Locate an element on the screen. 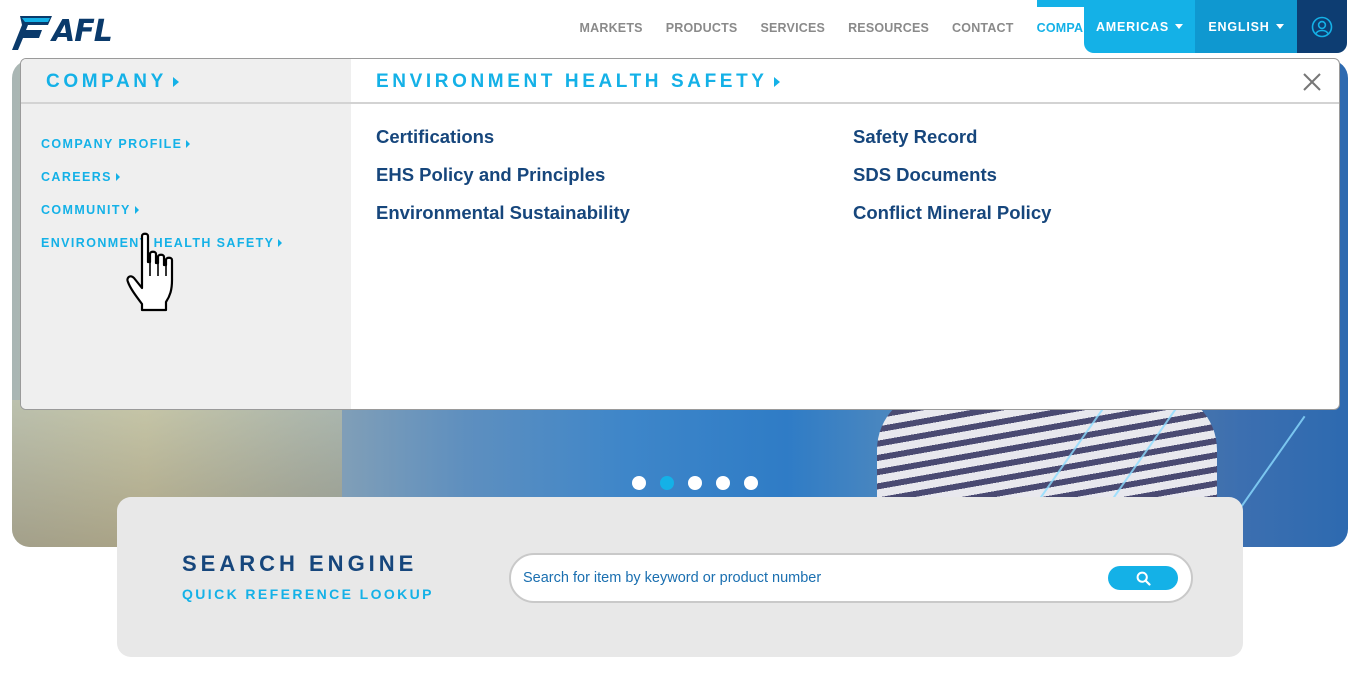 The width and height of the screenshot is (1363, 689). user-icon is located at coordinates (1322, 26).